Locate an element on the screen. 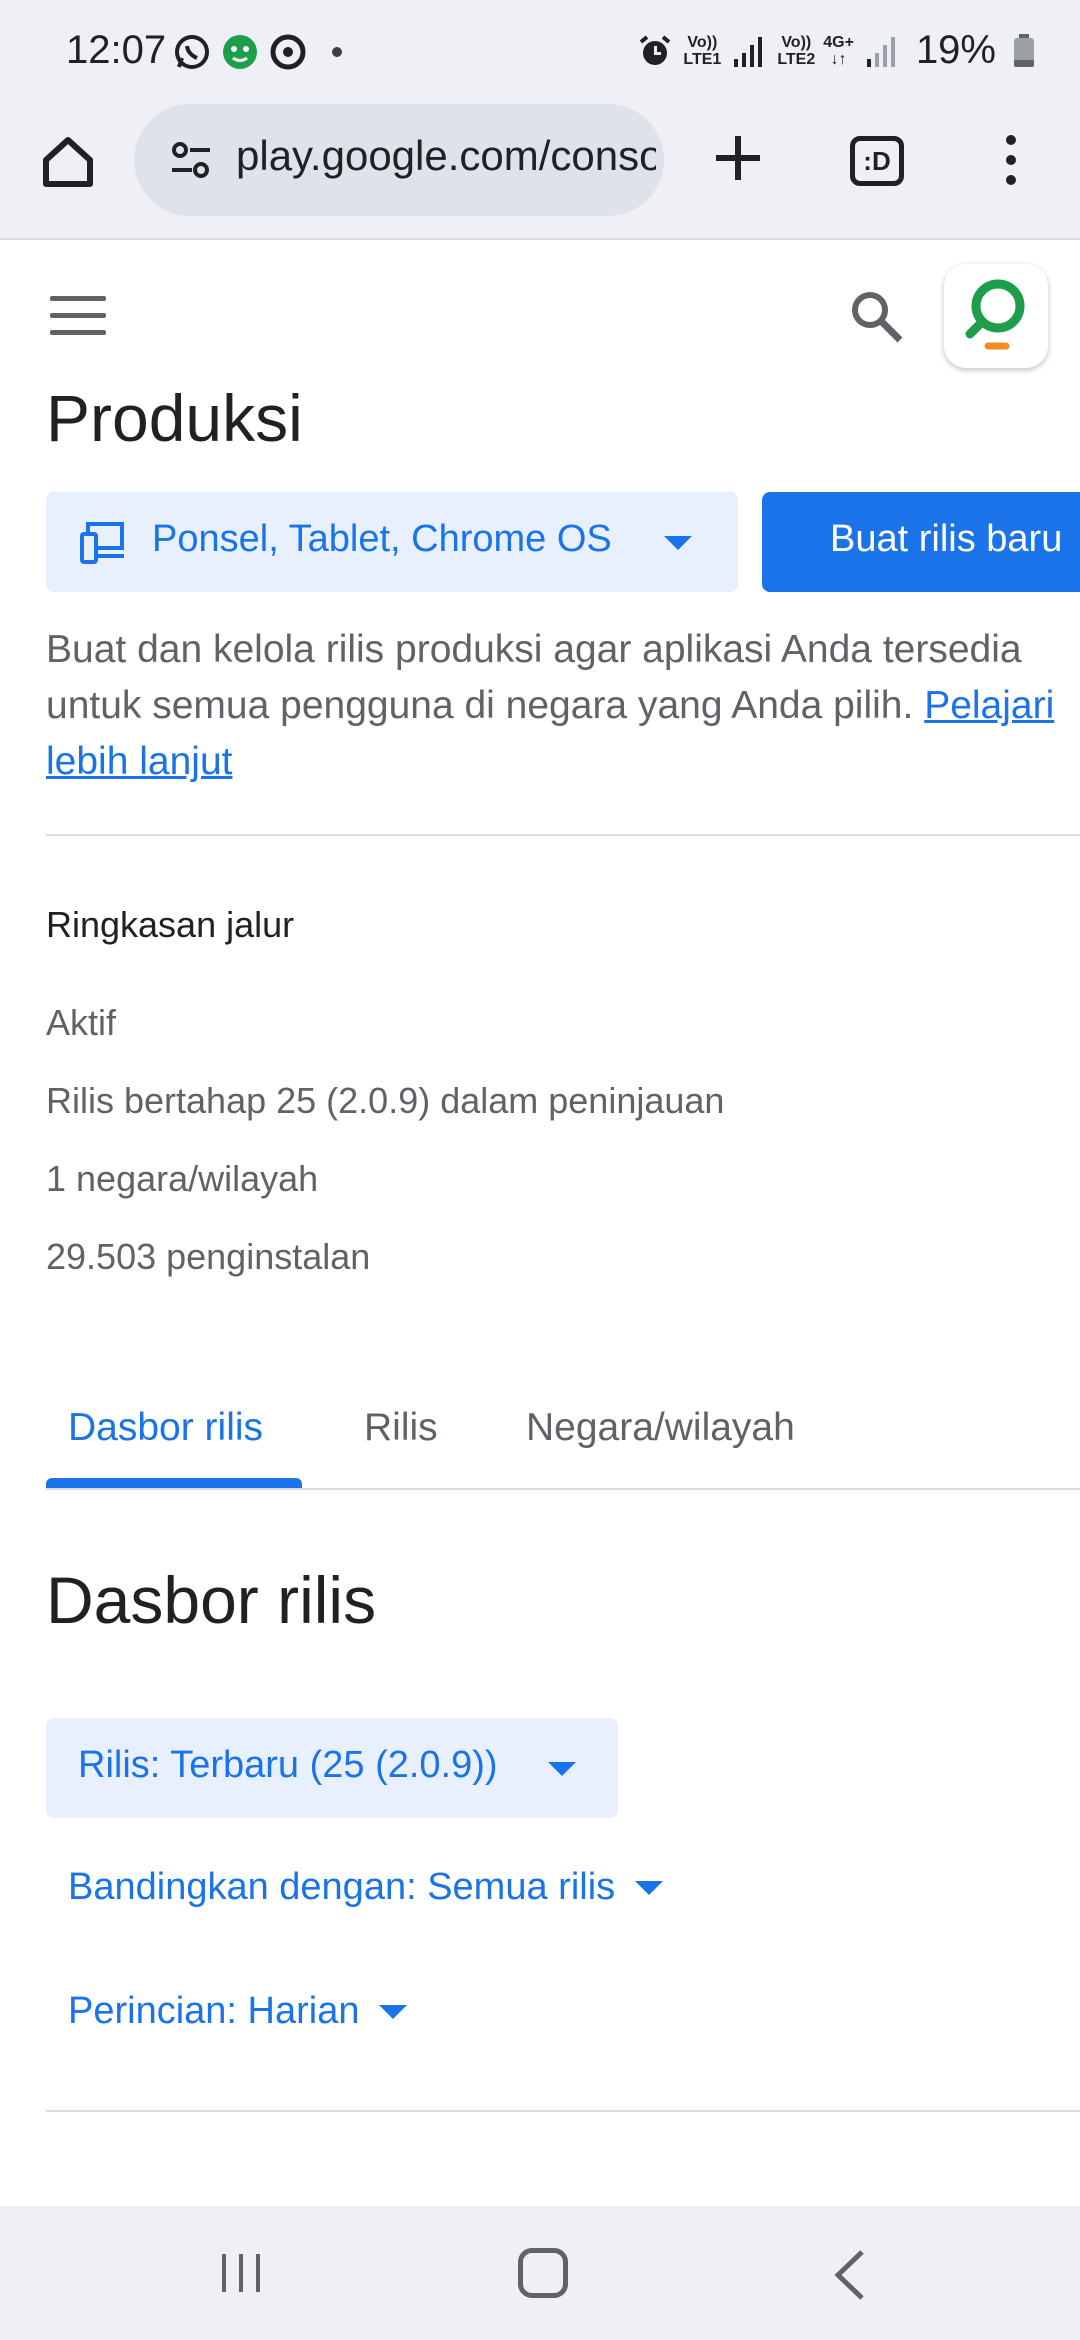 This screenshot has height=2340, width=1080. recent-apps-icon is located at coordinates (241, 2273).